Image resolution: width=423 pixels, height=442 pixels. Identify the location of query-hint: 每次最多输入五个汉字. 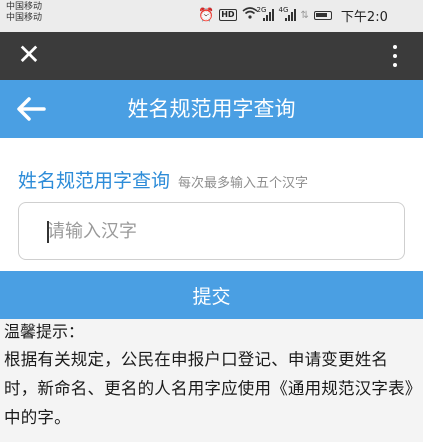
(243, 183).